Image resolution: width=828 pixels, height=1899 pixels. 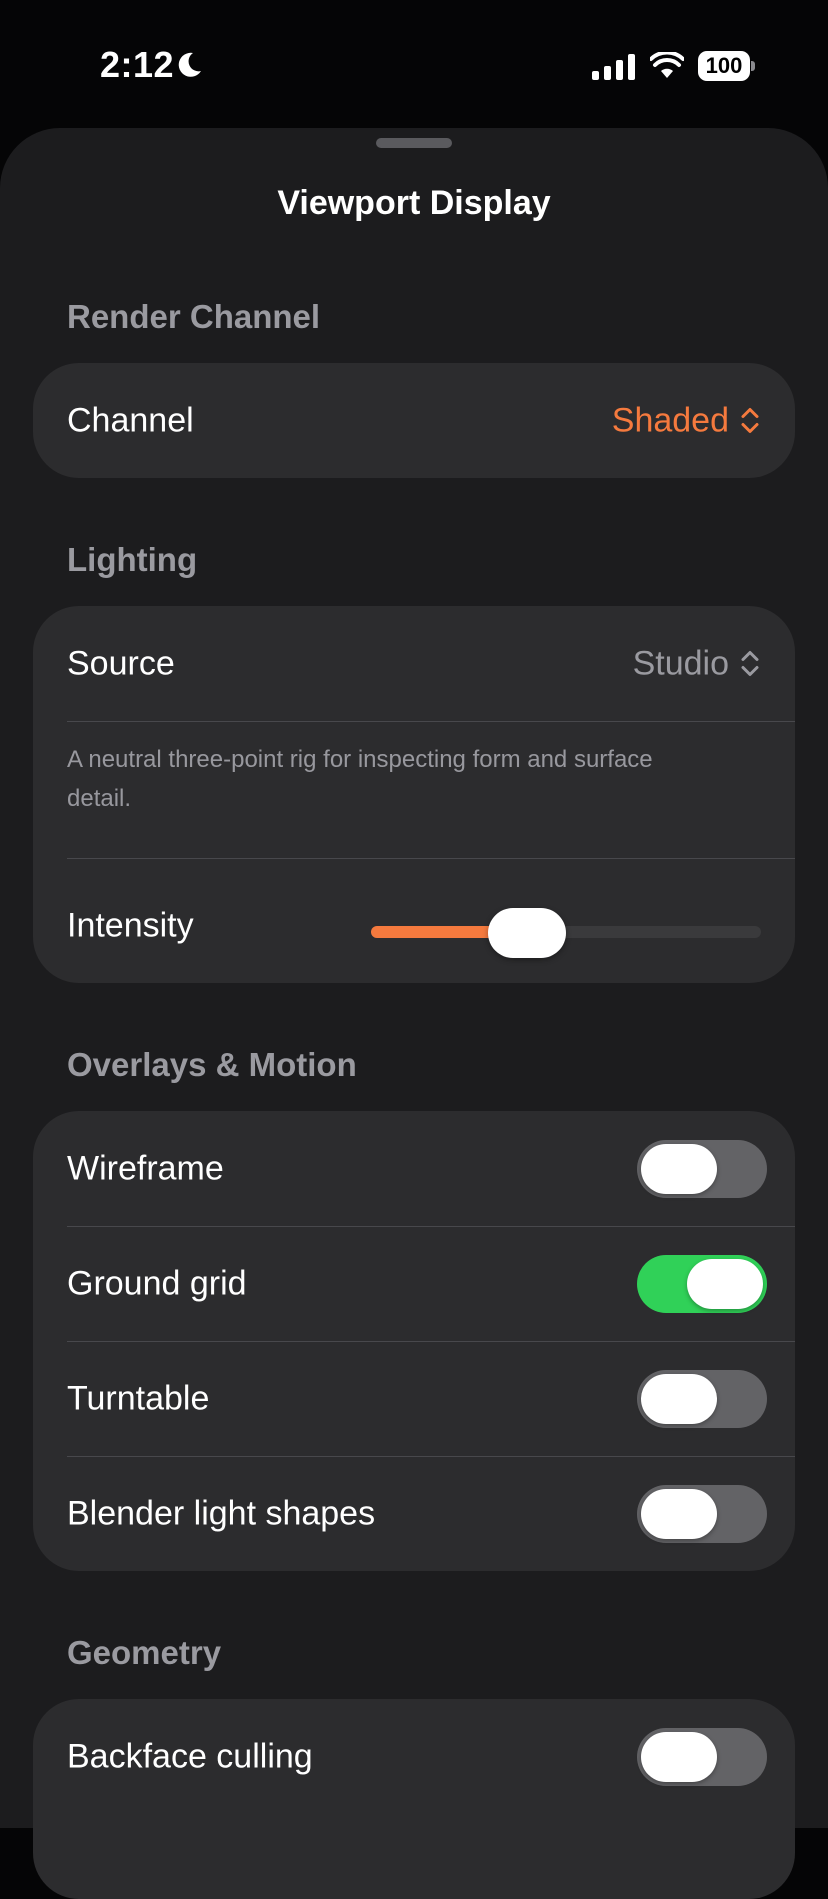 I want to click on cellular-signal-icon, so click(x=613, y=67).